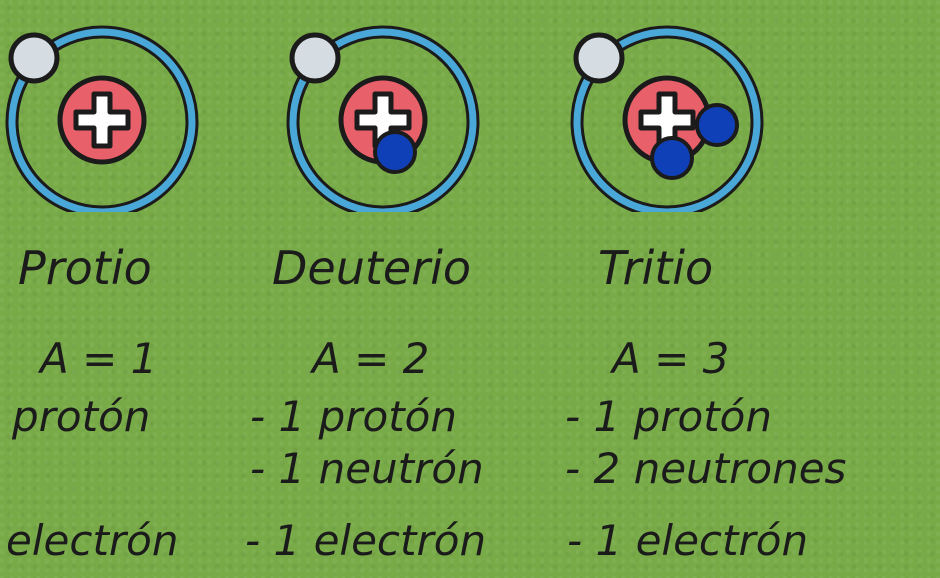 This screenshot has height=578, width=940. What do you see at coordinates (706, 468) in the screenshot?
I see `neutron-count-tritio: - 2 neutrones` at bounding box center [706, 468].